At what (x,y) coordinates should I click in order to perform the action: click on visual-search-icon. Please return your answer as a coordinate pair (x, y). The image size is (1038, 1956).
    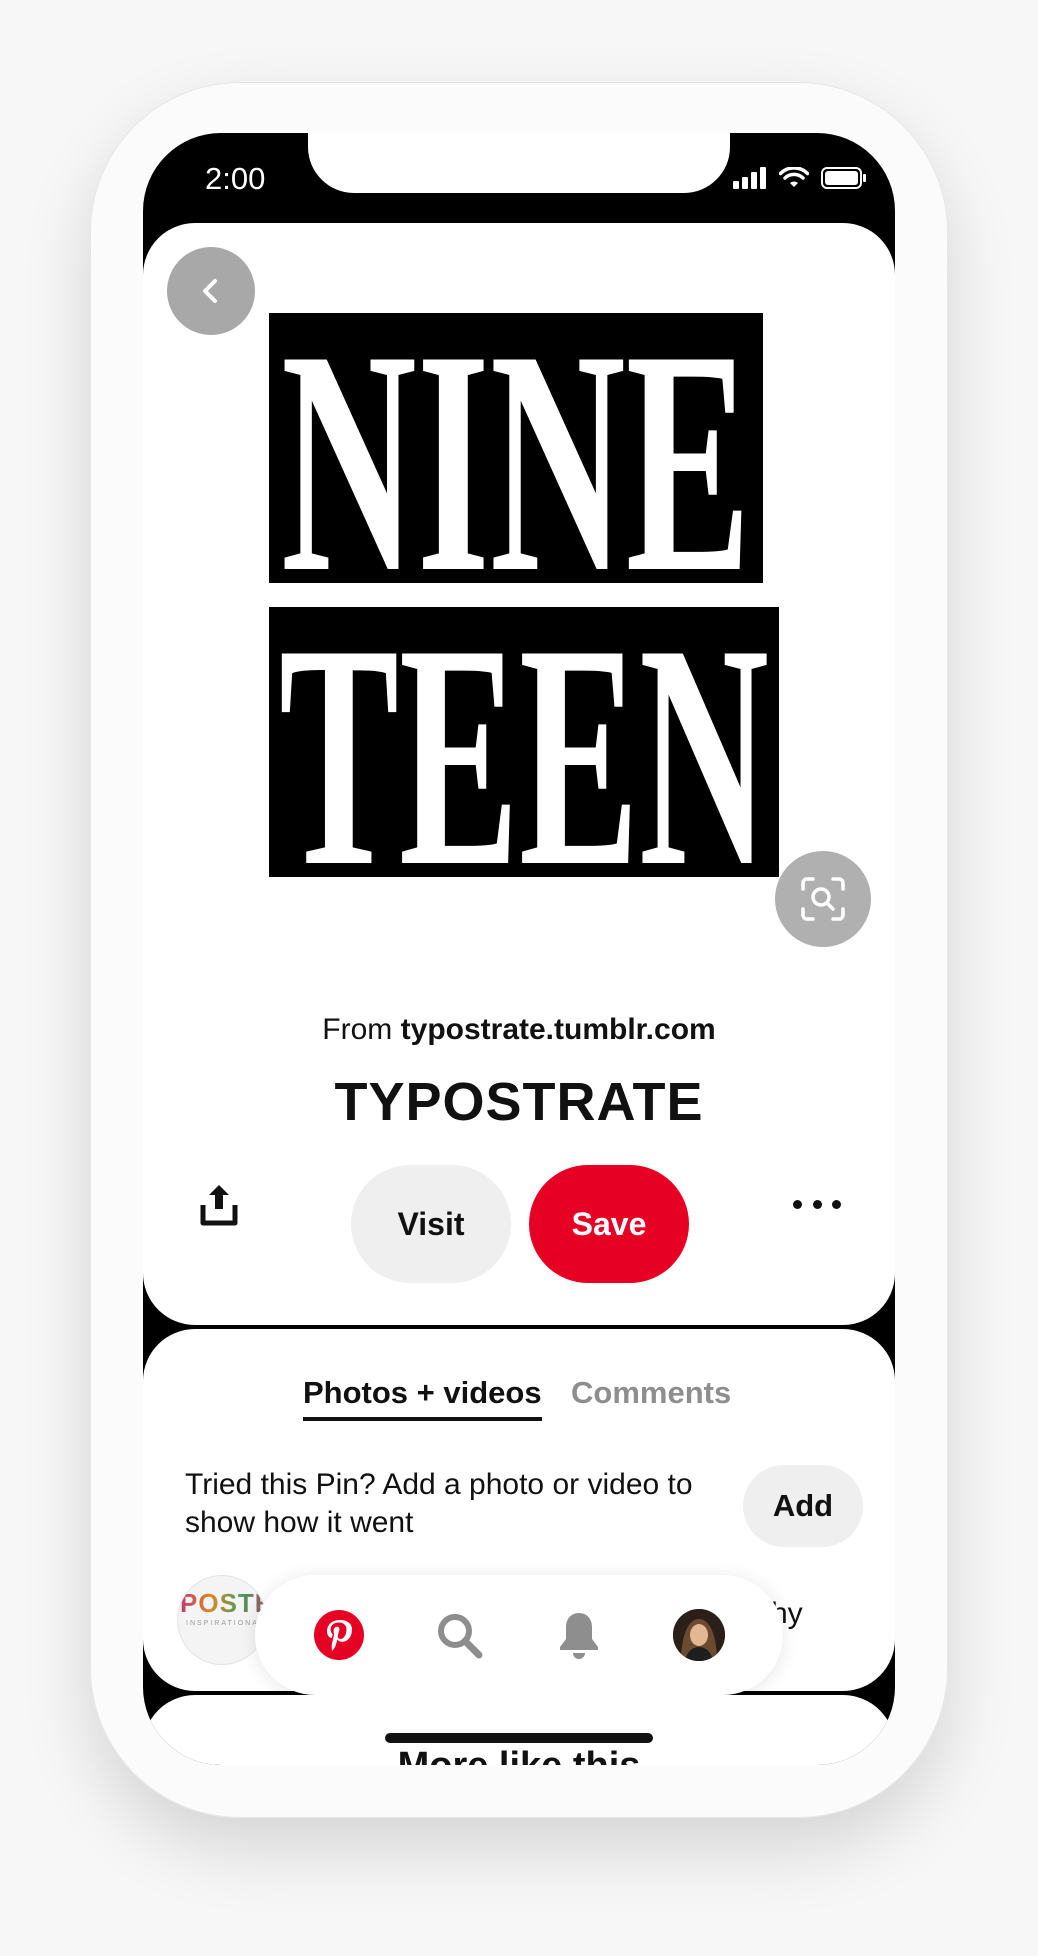
    Looking at the image, I should click on (823, 899).